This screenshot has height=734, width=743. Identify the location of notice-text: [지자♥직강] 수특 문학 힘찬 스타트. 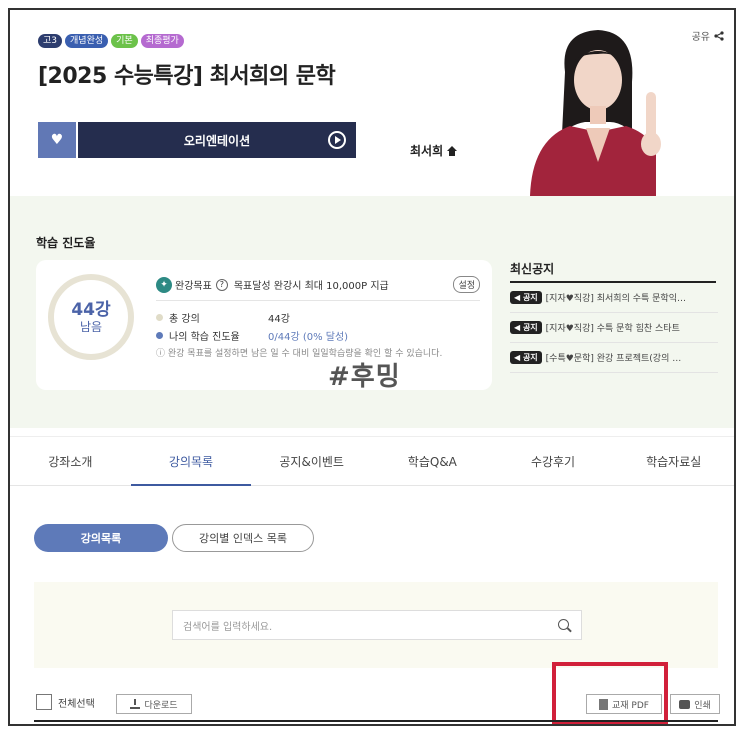
(612, 329).